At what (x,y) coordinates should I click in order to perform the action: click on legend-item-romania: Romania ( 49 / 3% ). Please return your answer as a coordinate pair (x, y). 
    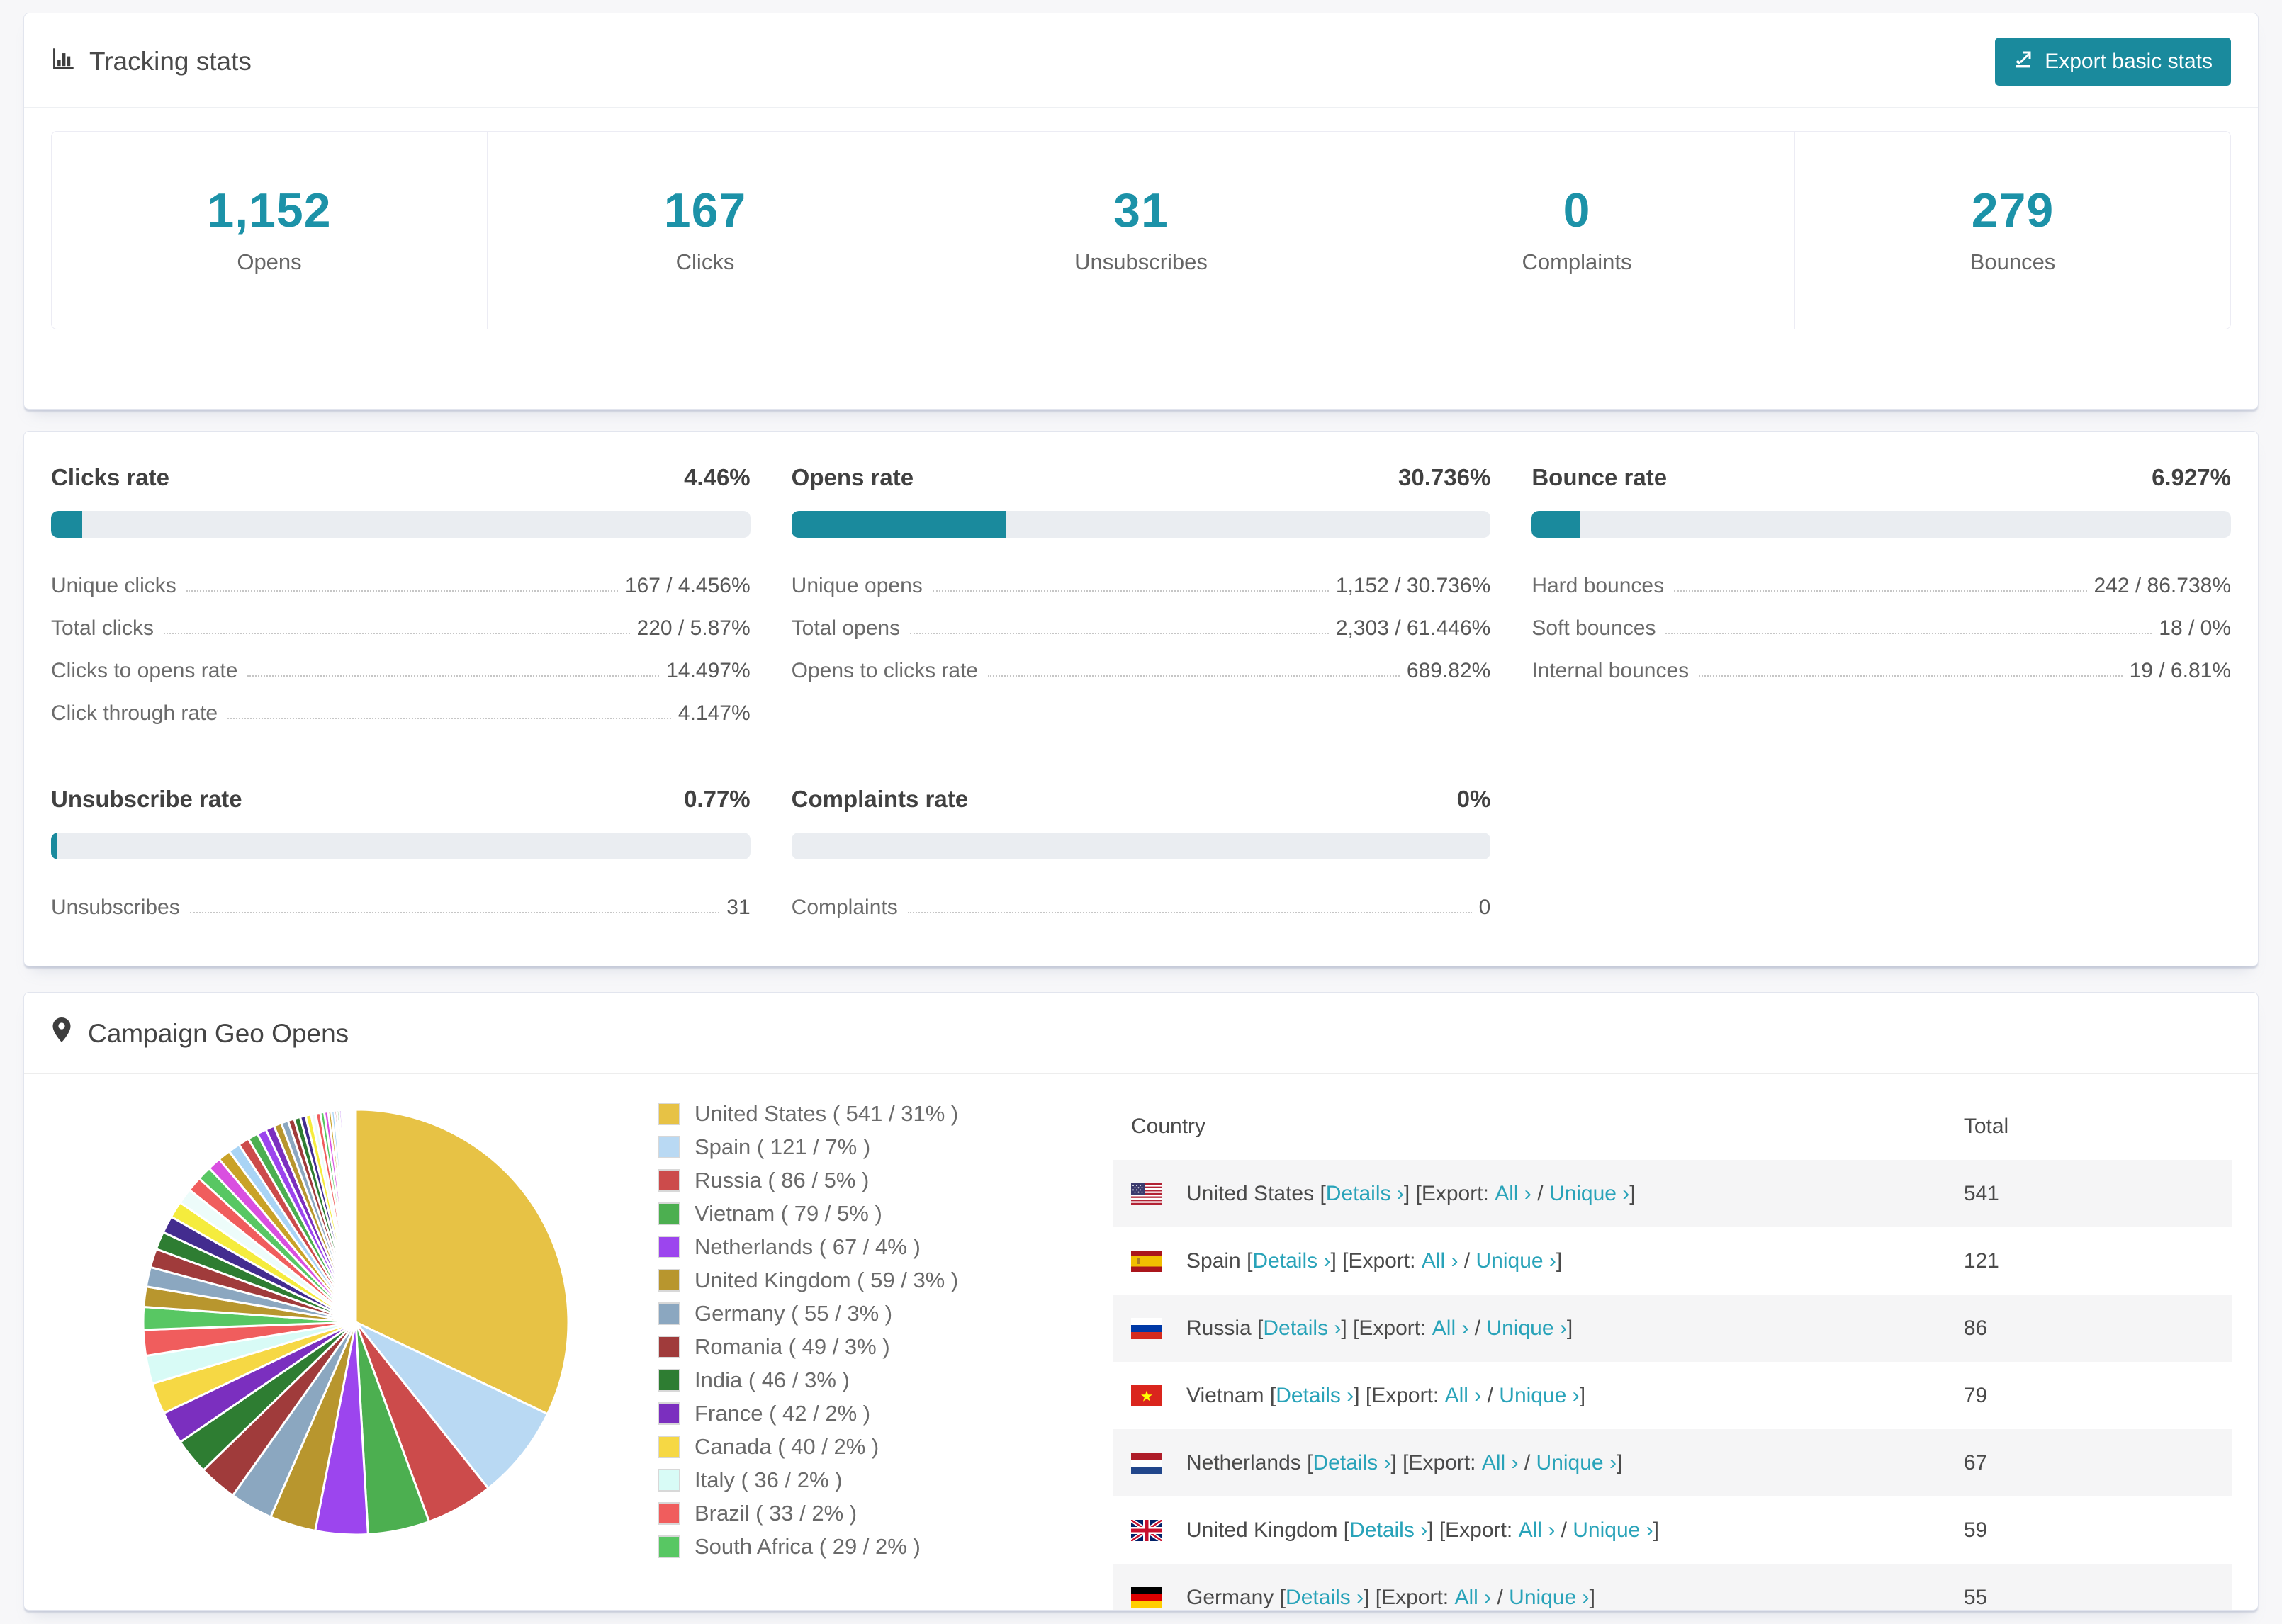
    Looking at the image, I should click on (831, 1347).